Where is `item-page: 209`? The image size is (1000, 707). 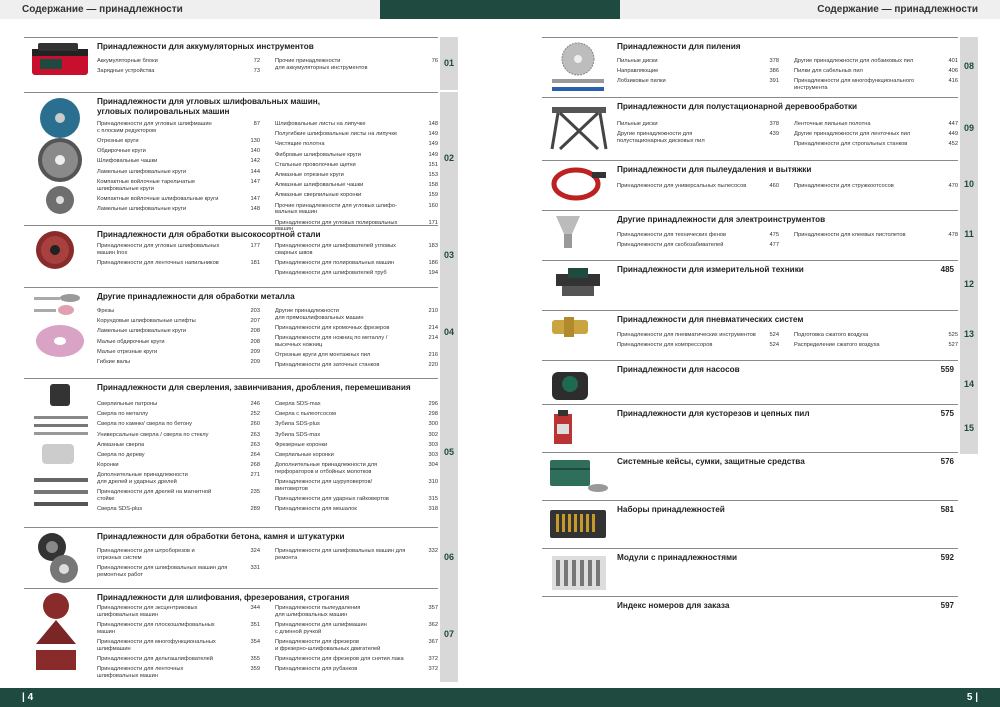
item-page: 209 is located at coordinates (255, 351).